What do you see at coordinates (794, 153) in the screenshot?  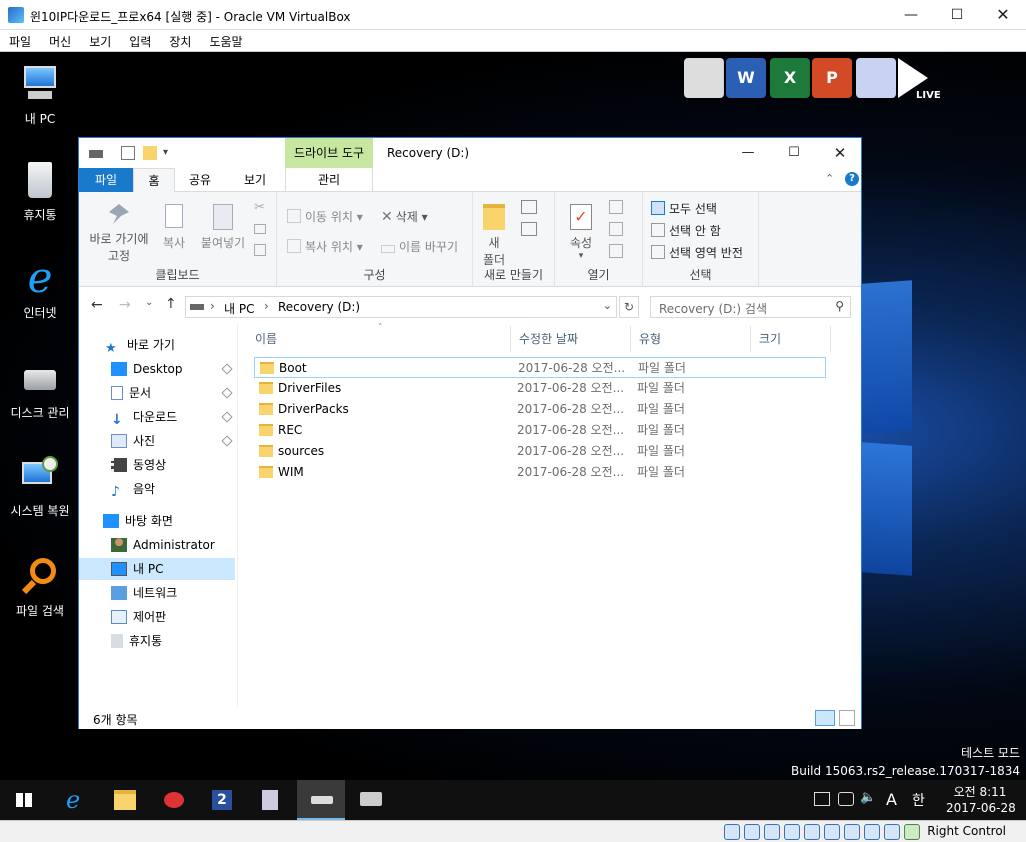 I see `explorer-maximize-button: ☐` at bounding box center [794, 153].